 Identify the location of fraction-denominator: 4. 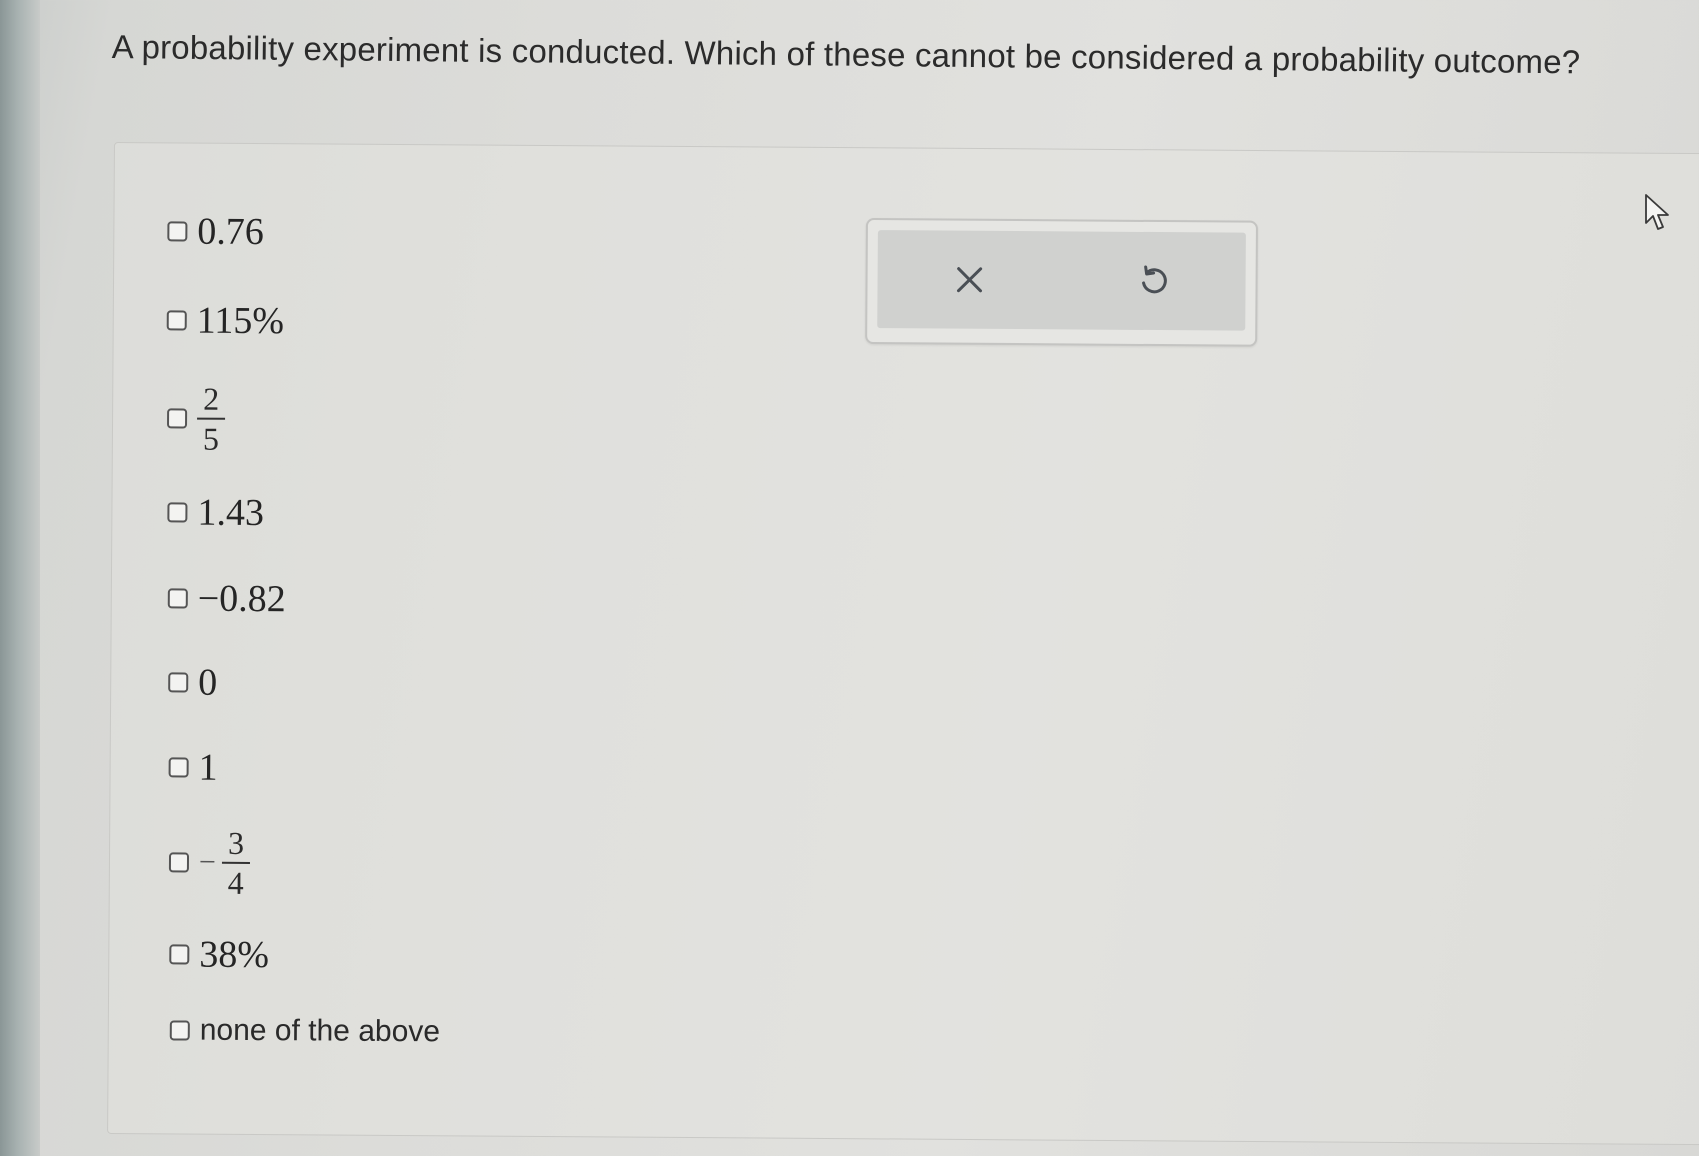
(235, 882).